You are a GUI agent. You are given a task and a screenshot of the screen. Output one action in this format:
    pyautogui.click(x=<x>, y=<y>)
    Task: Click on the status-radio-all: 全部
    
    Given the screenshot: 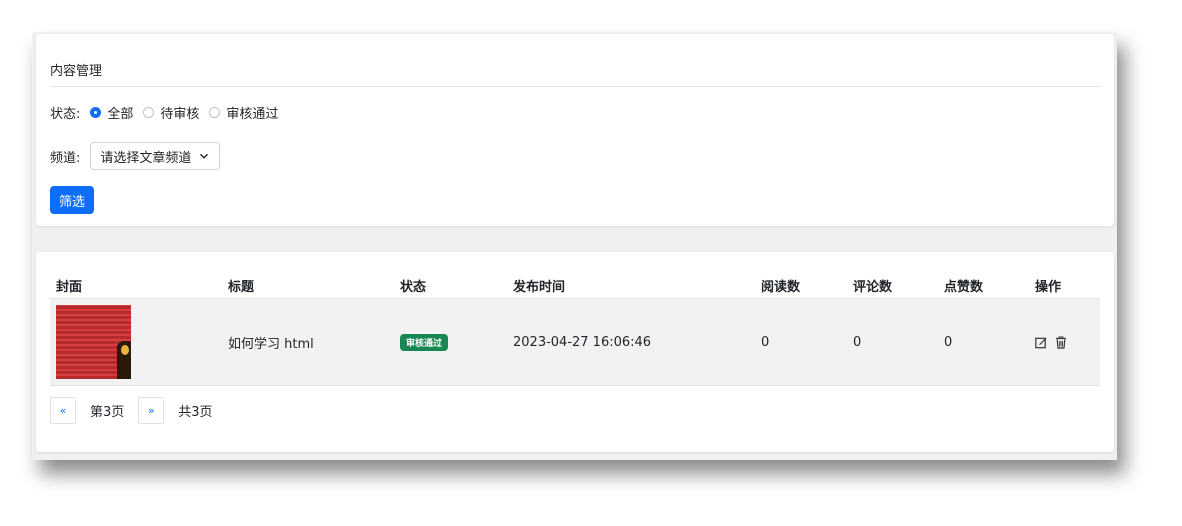 What is the action you would take?
    pyautogui.click(x=111, y=112)
    